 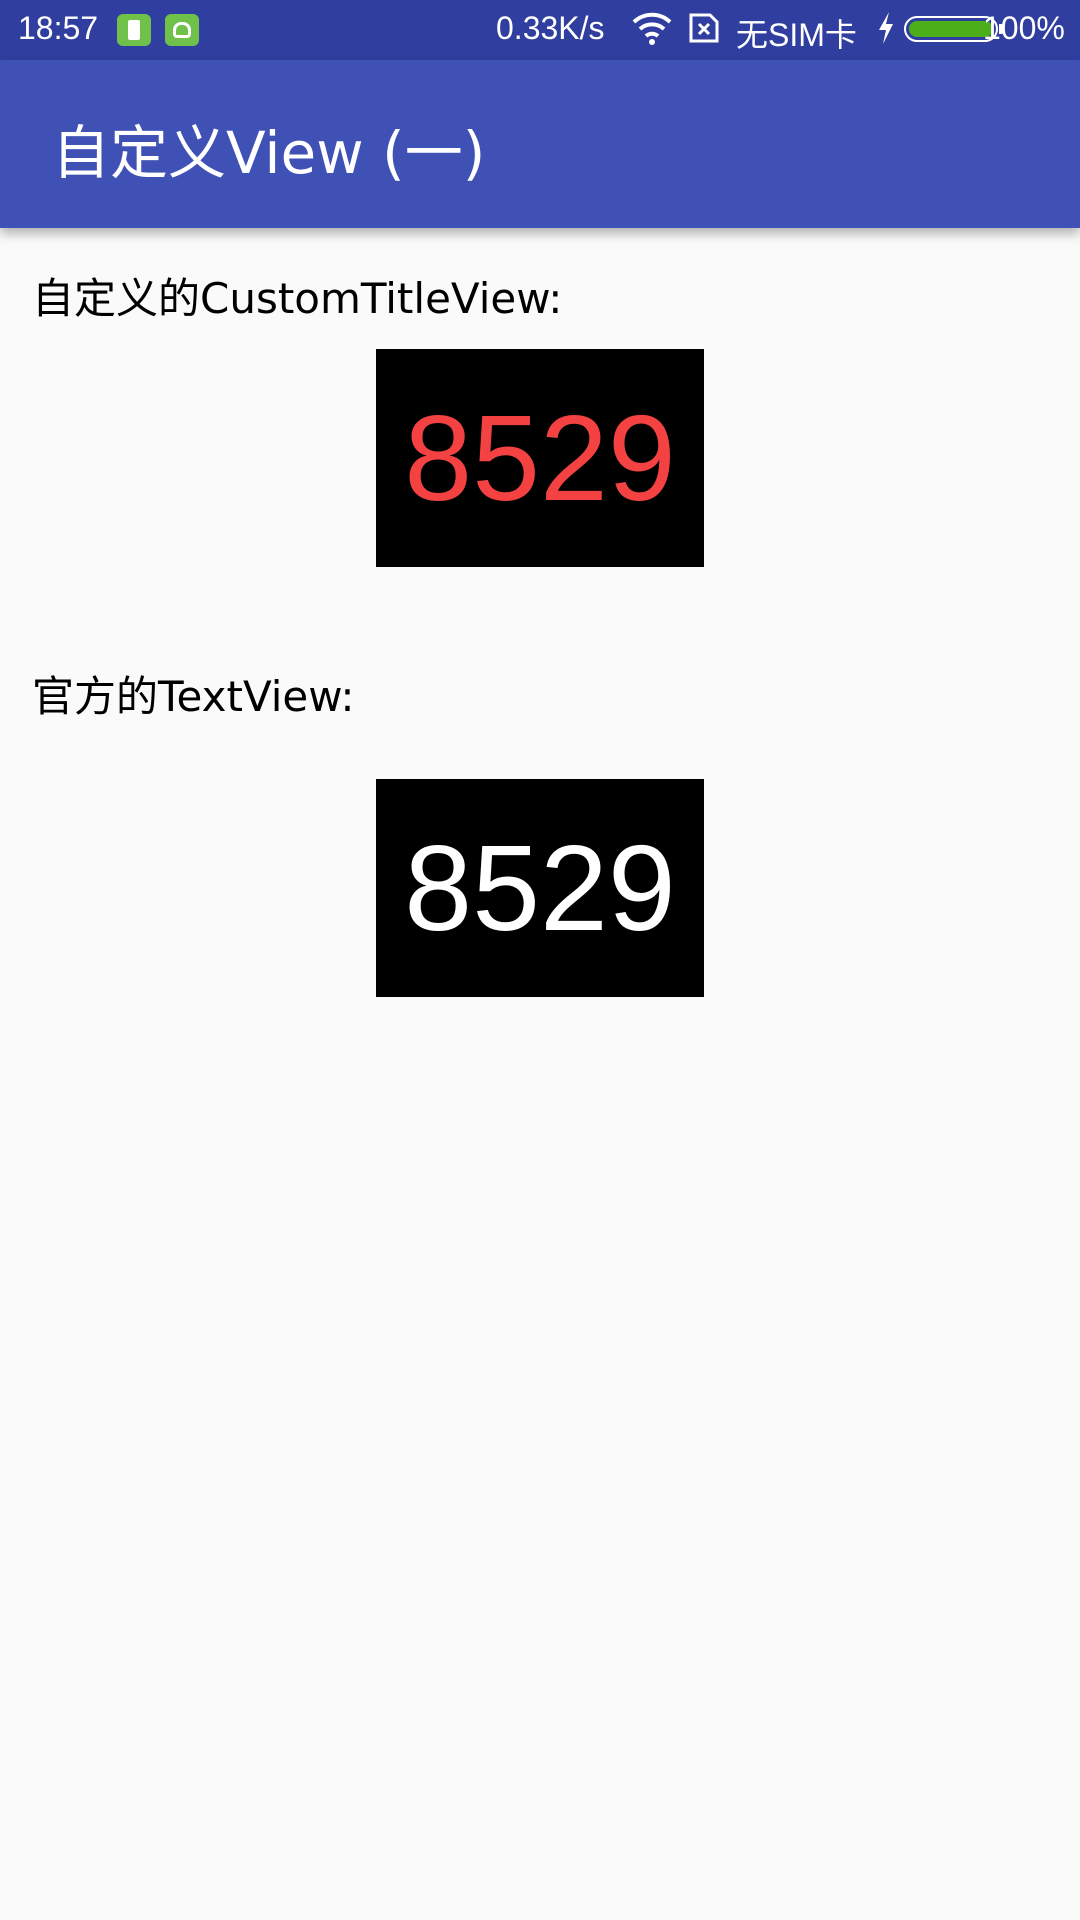 I want to click on battery-level-fill, so click(x=951, y=29).